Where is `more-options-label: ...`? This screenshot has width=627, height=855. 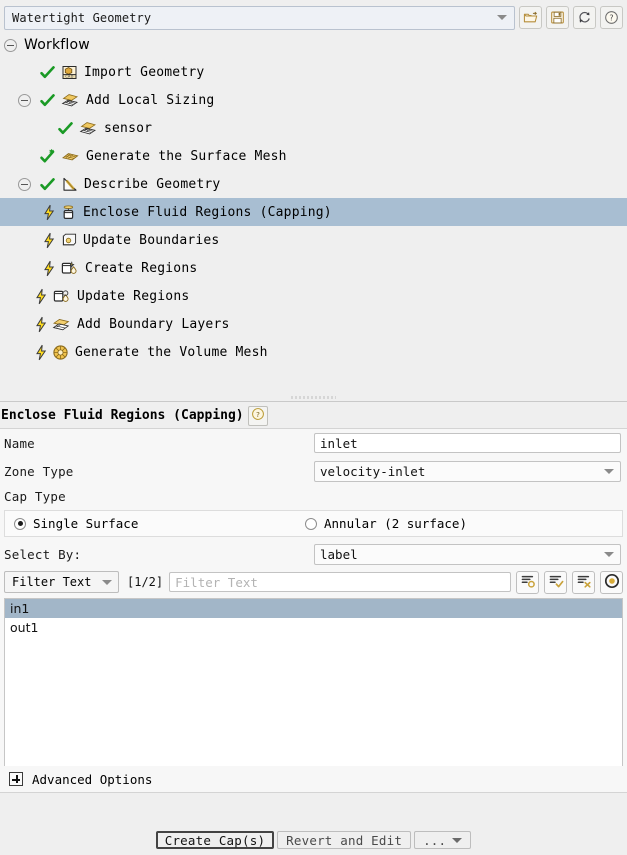 more-options-label: ... is located at coordinates (435, 840).